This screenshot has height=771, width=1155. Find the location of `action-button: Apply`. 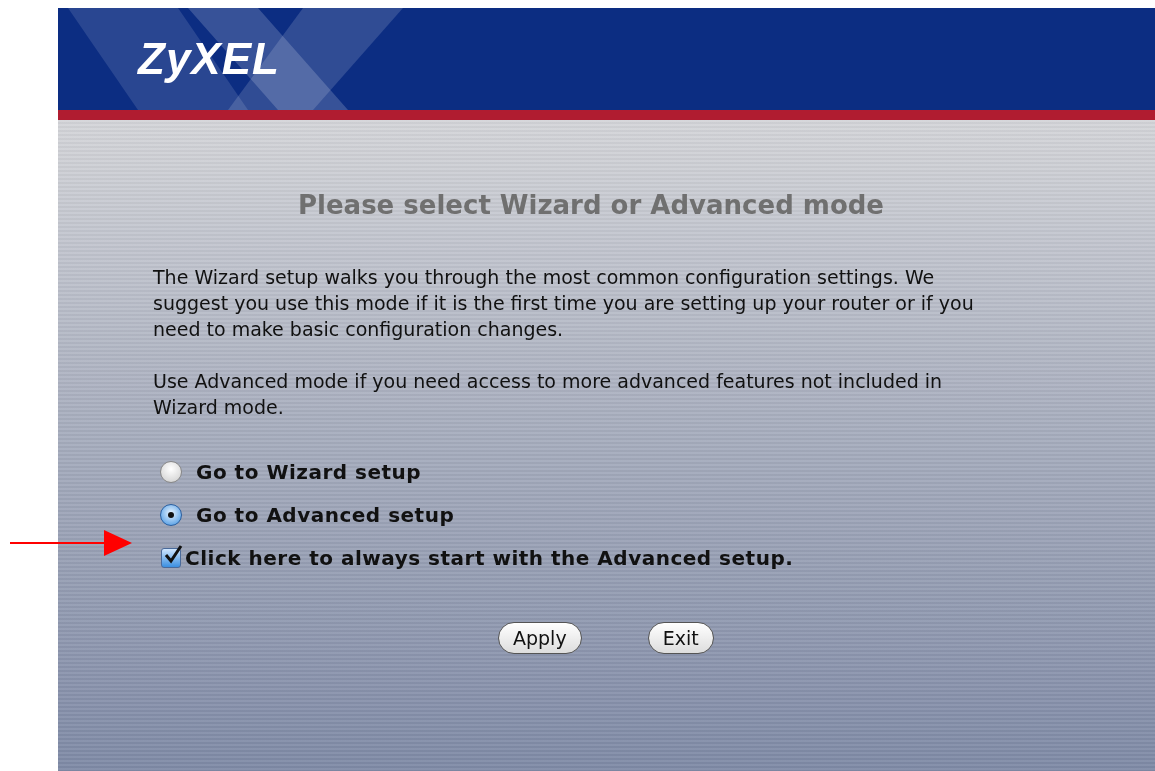

action-button: Apply is located at coordinates (540, 638).